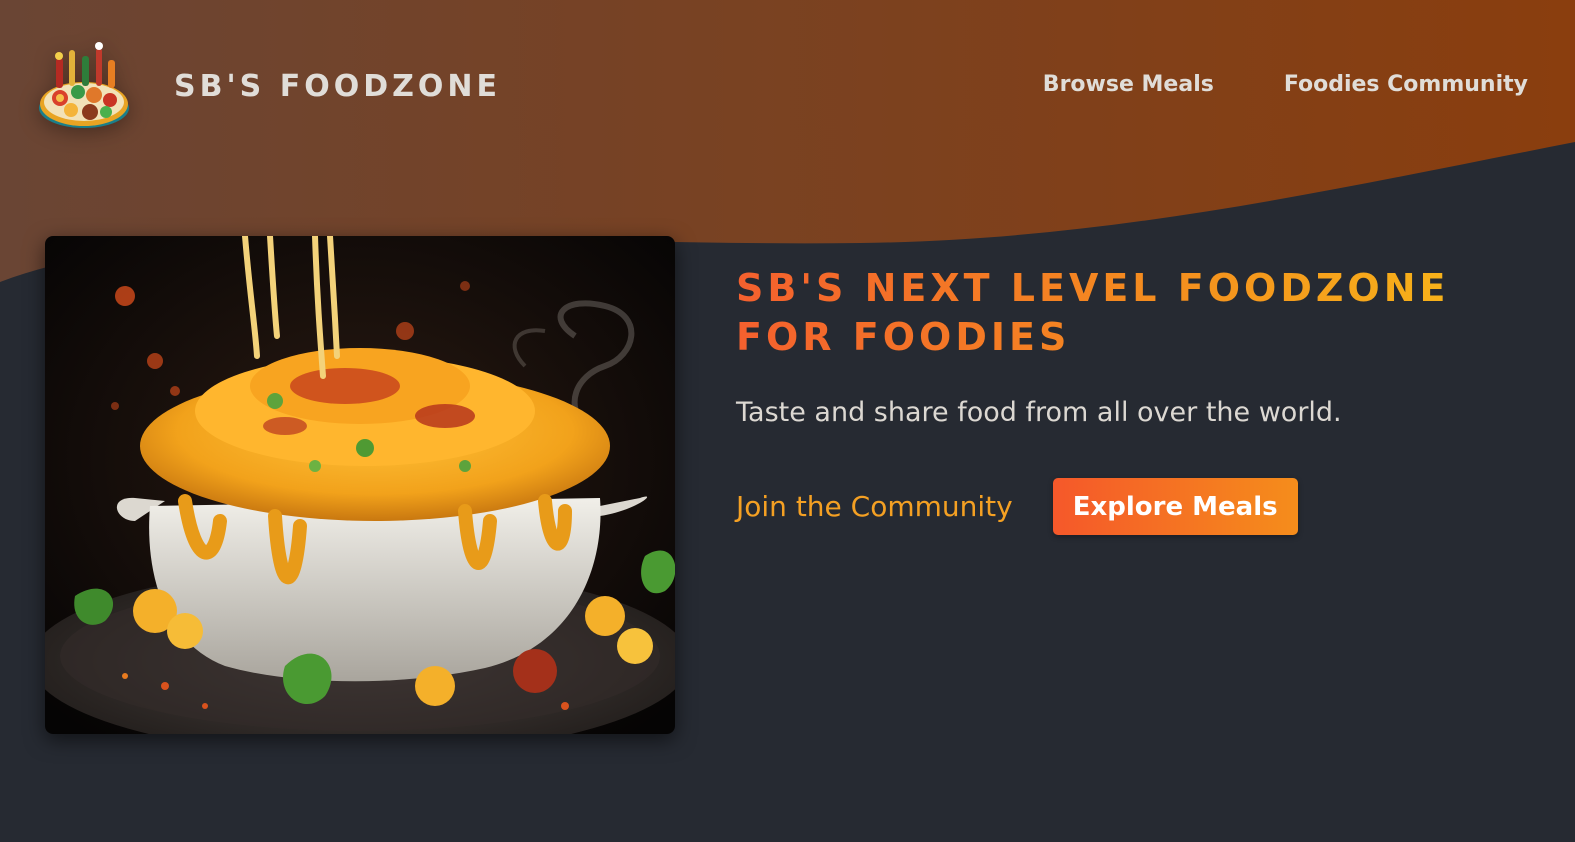  Describe the element at coordinates (1136, 313) in the screenshot. I see `hero-title: SB'S NEXT LEVEL FOODZONE FOR FOODIES` at that location.